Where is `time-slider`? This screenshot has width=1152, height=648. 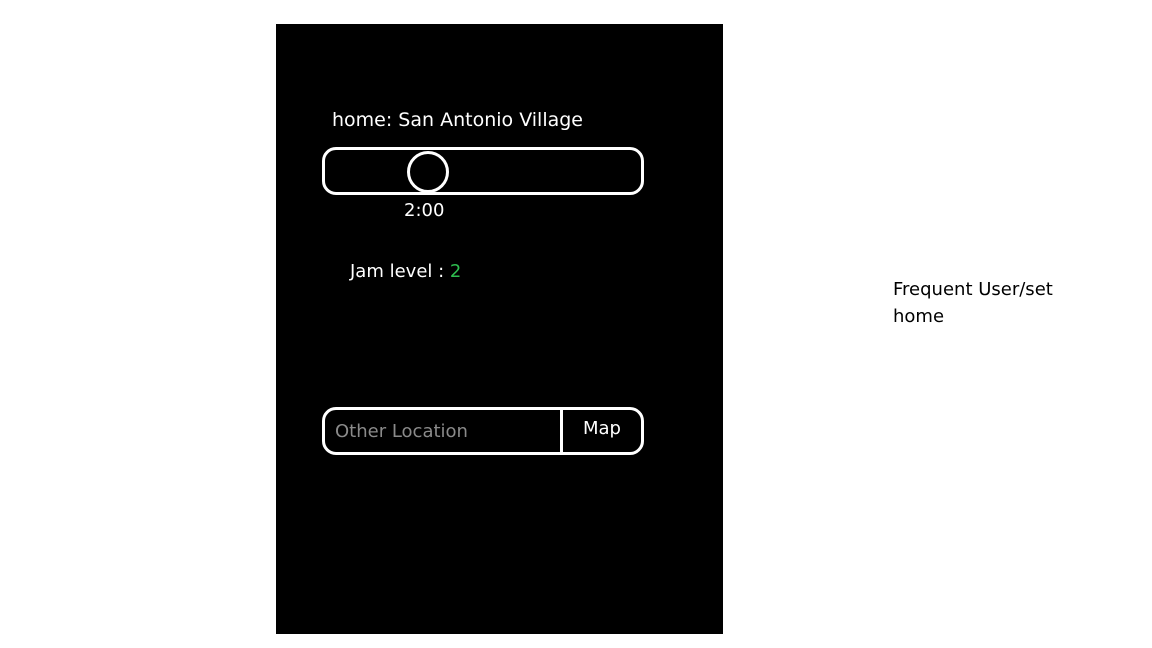 time-slider is located at coordinates (483, 171).